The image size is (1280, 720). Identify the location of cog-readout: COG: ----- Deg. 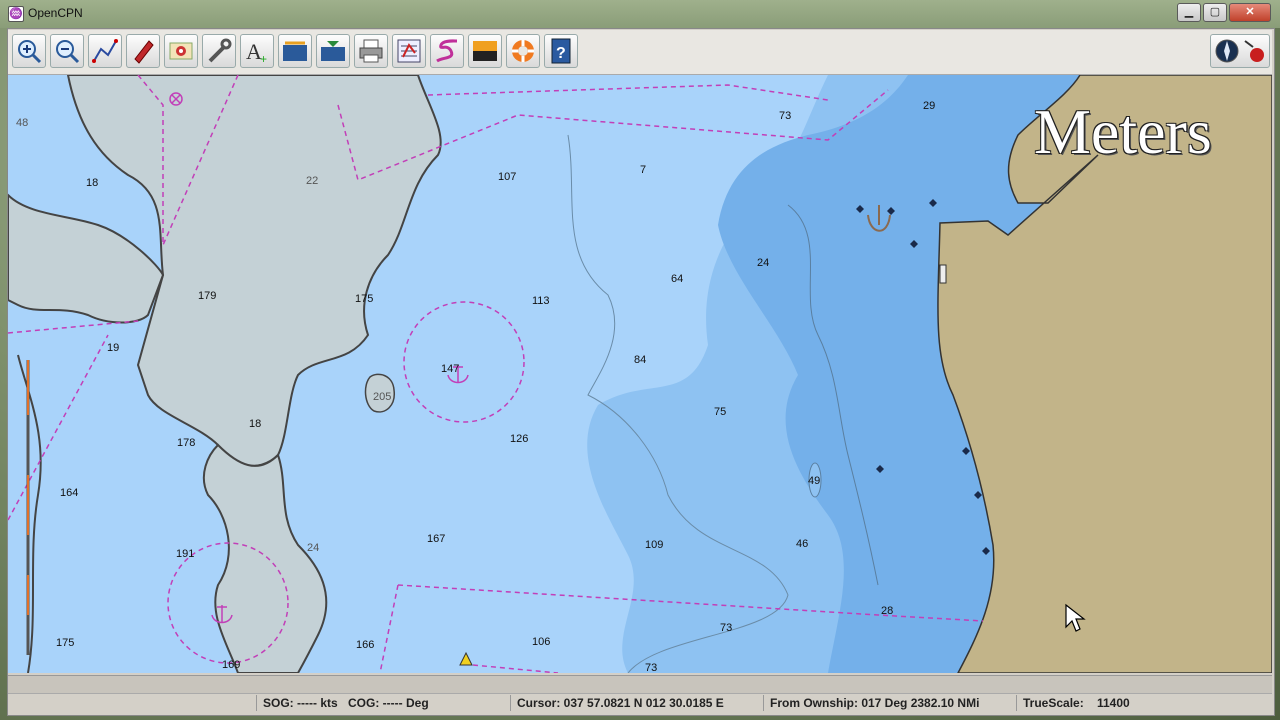
(388, 703).